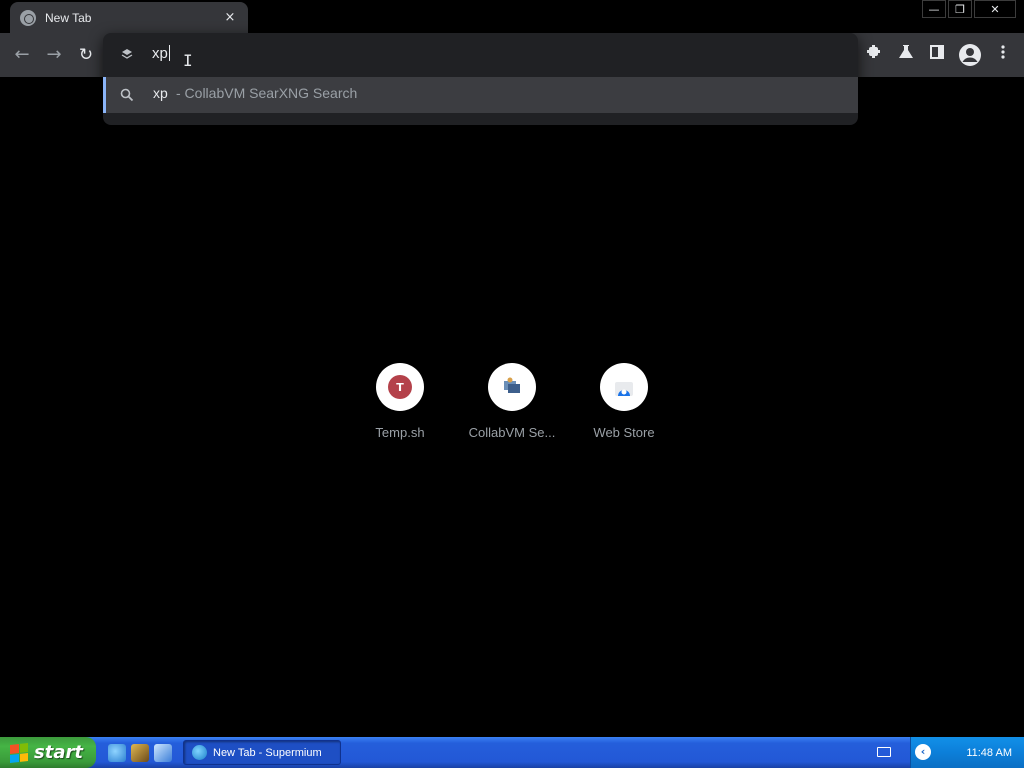 Image resolution: width=1024 pixels, height=768 pixels. Describe the element at coordinates (54, 55) in the screenshot. I see `forward-button: →` at that location.